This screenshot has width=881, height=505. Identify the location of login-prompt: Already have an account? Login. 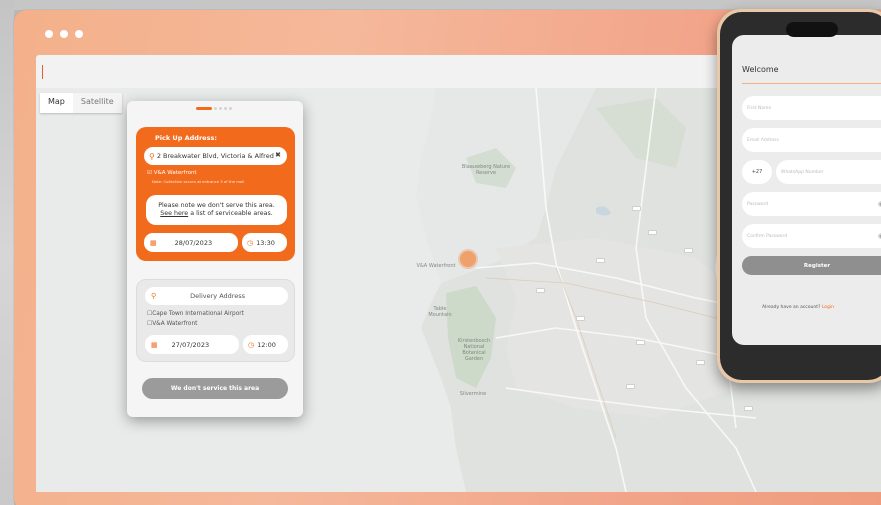
(798, 307).